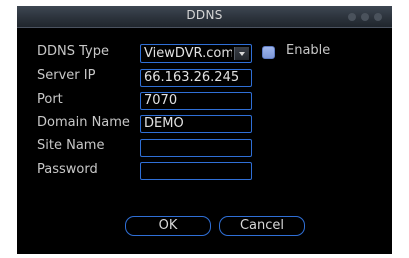 This screenshot has width=409, height=258. I want to click on enable-label: Enable, so click(308, 50).